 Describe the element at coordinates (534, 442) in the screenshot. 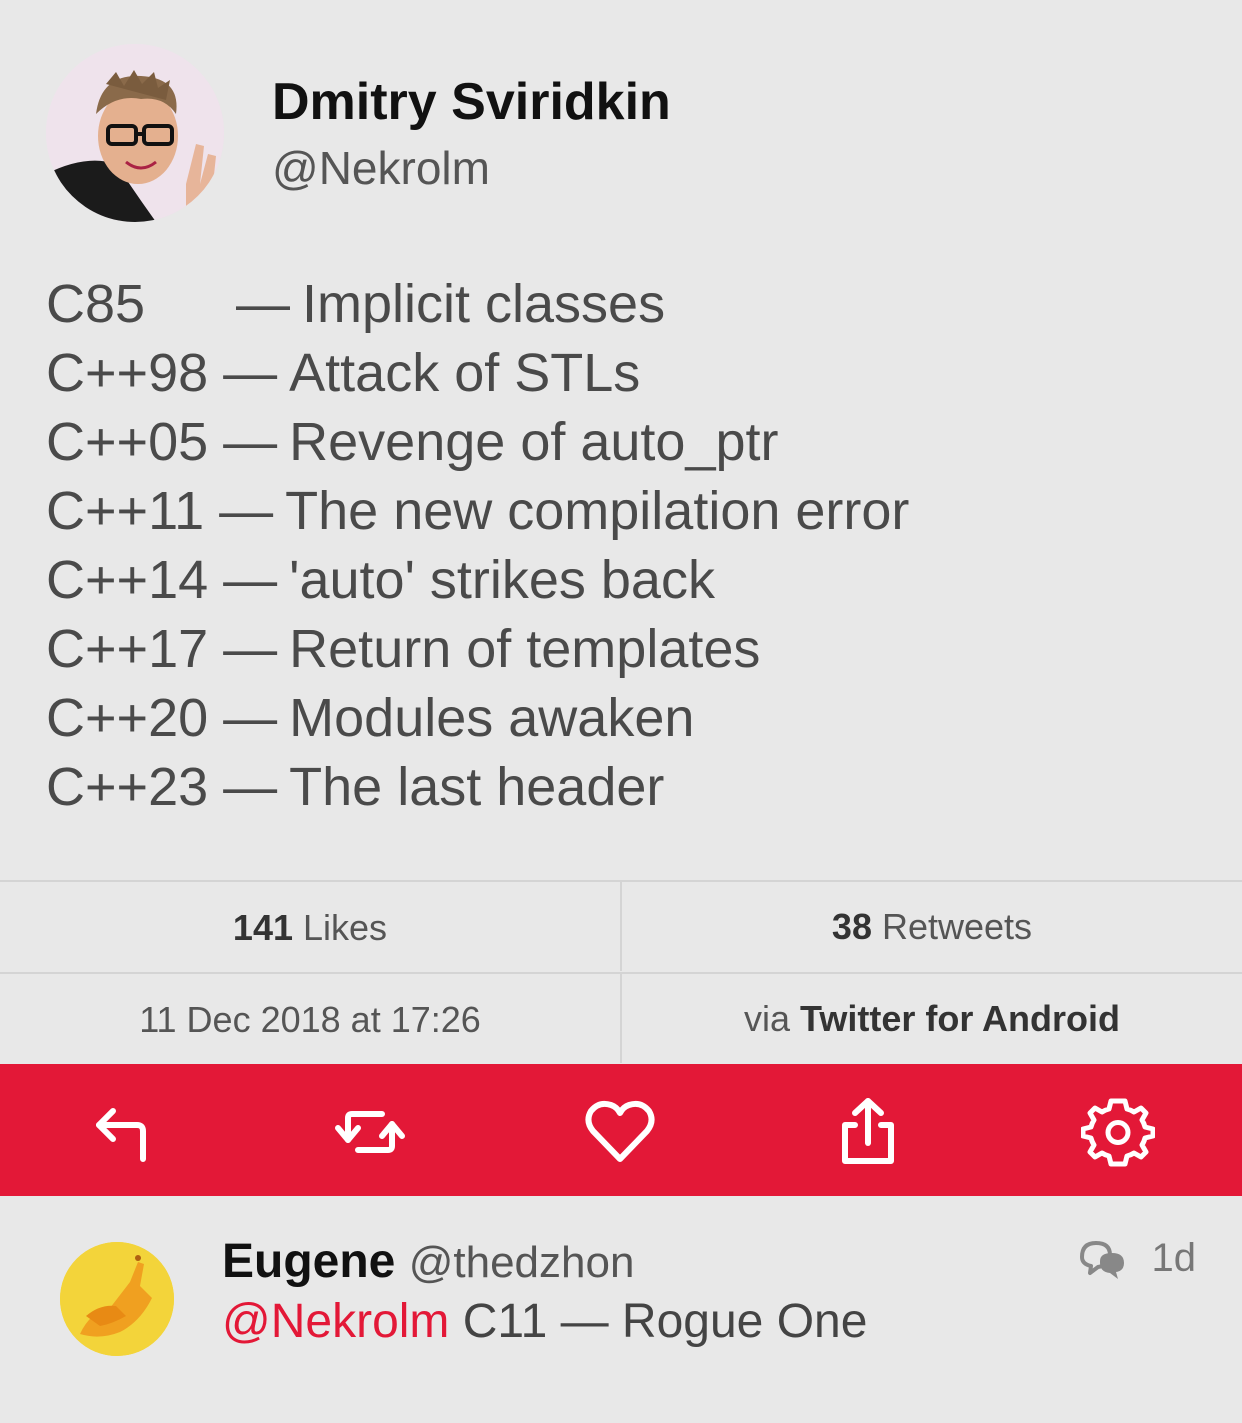

I see `tweet-line-text: Revenge of auto_ptr` at that location.